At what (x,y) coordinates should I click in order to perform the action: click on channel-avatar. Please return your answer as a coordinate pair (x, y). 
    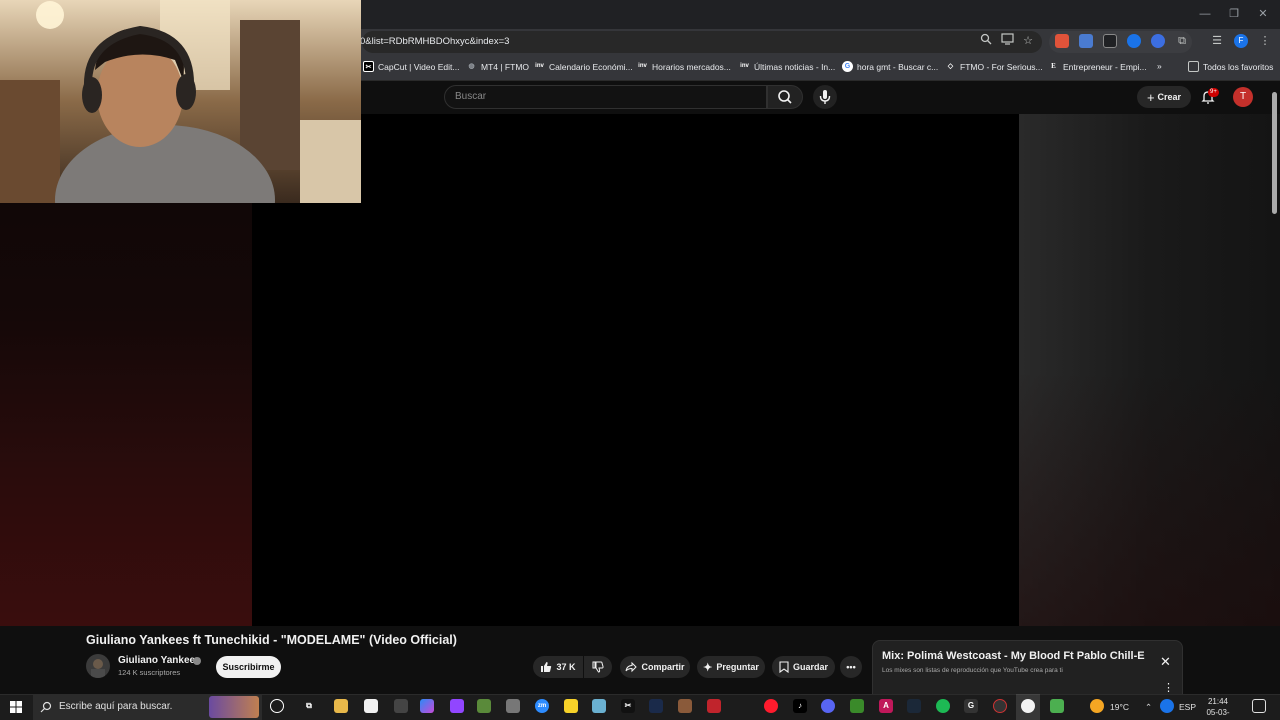
    Looking at the image, I should click on (98, 666).